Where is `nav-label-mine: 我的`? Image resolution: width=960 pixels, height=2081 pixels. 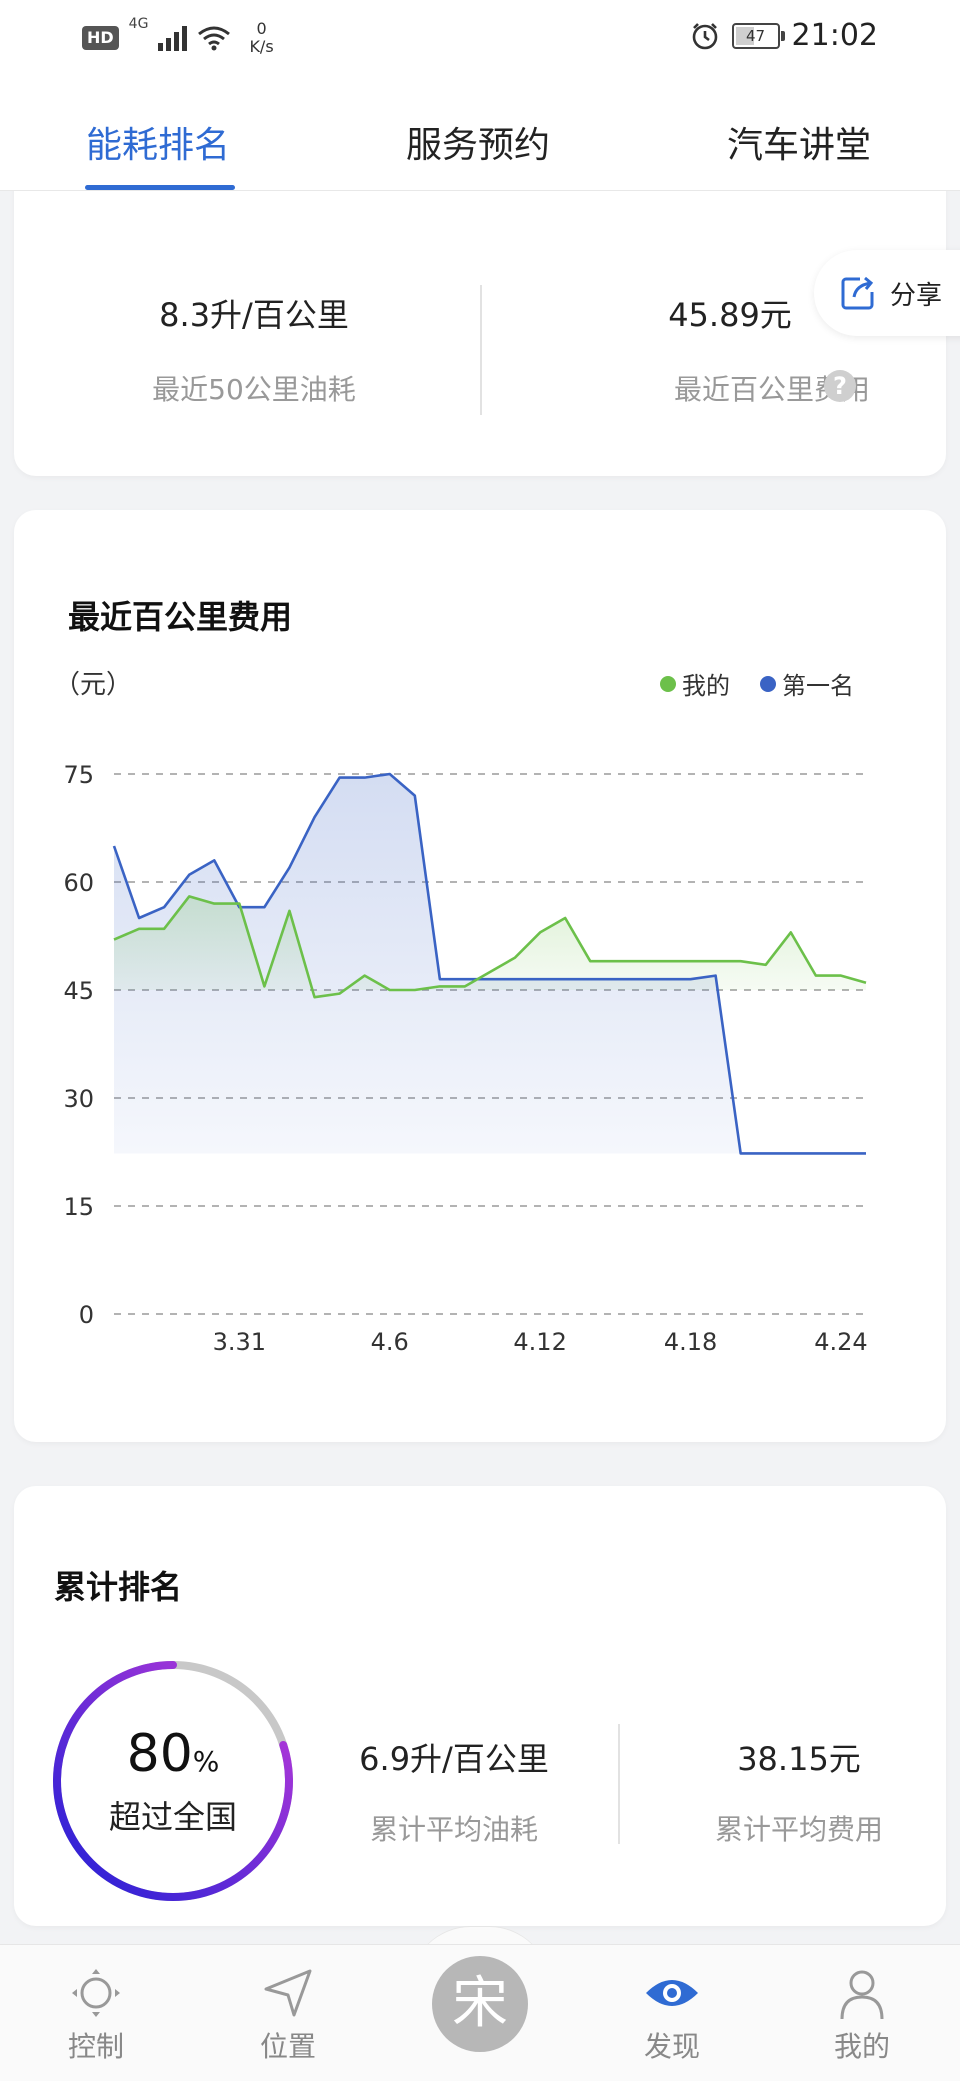
nav-label-mine: 我的 is located at coordinates (861, 2046).